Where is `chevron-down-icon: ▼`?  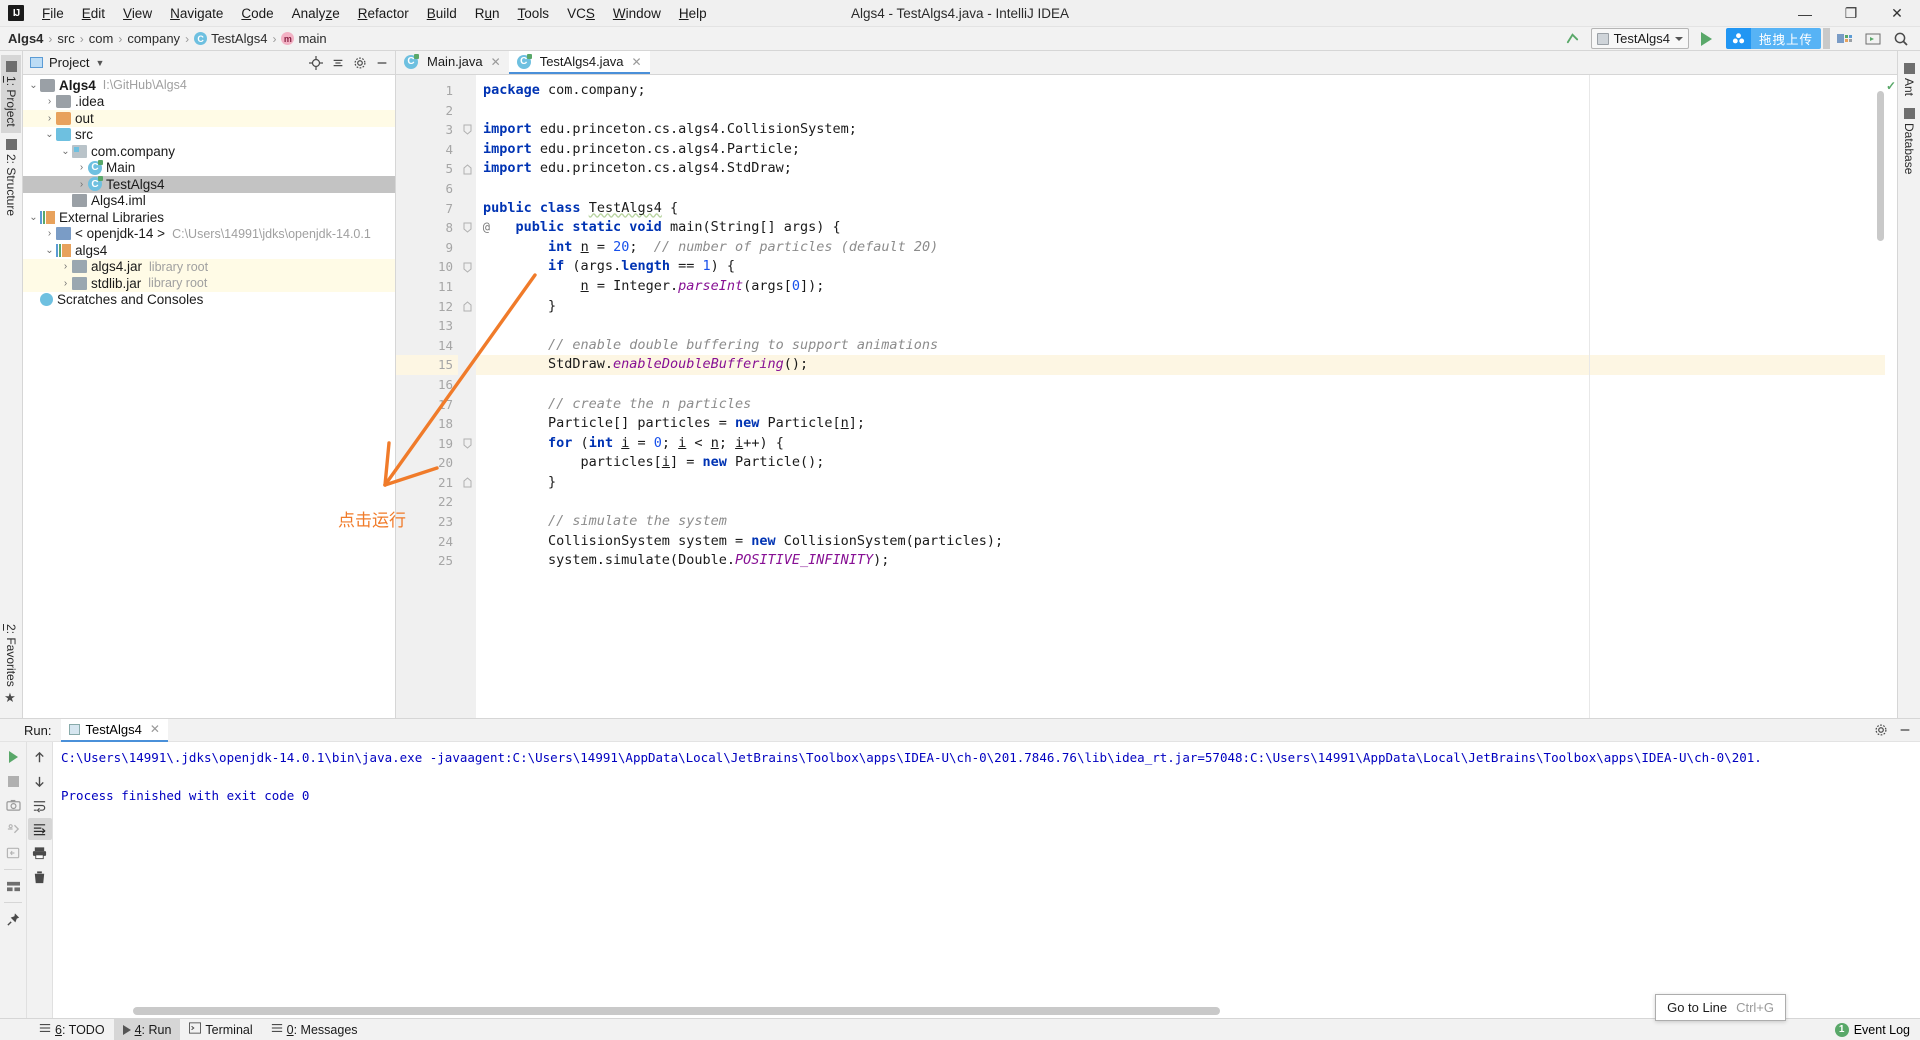 chevron-down-icon: ▼ is located at coordinates (99, 63).